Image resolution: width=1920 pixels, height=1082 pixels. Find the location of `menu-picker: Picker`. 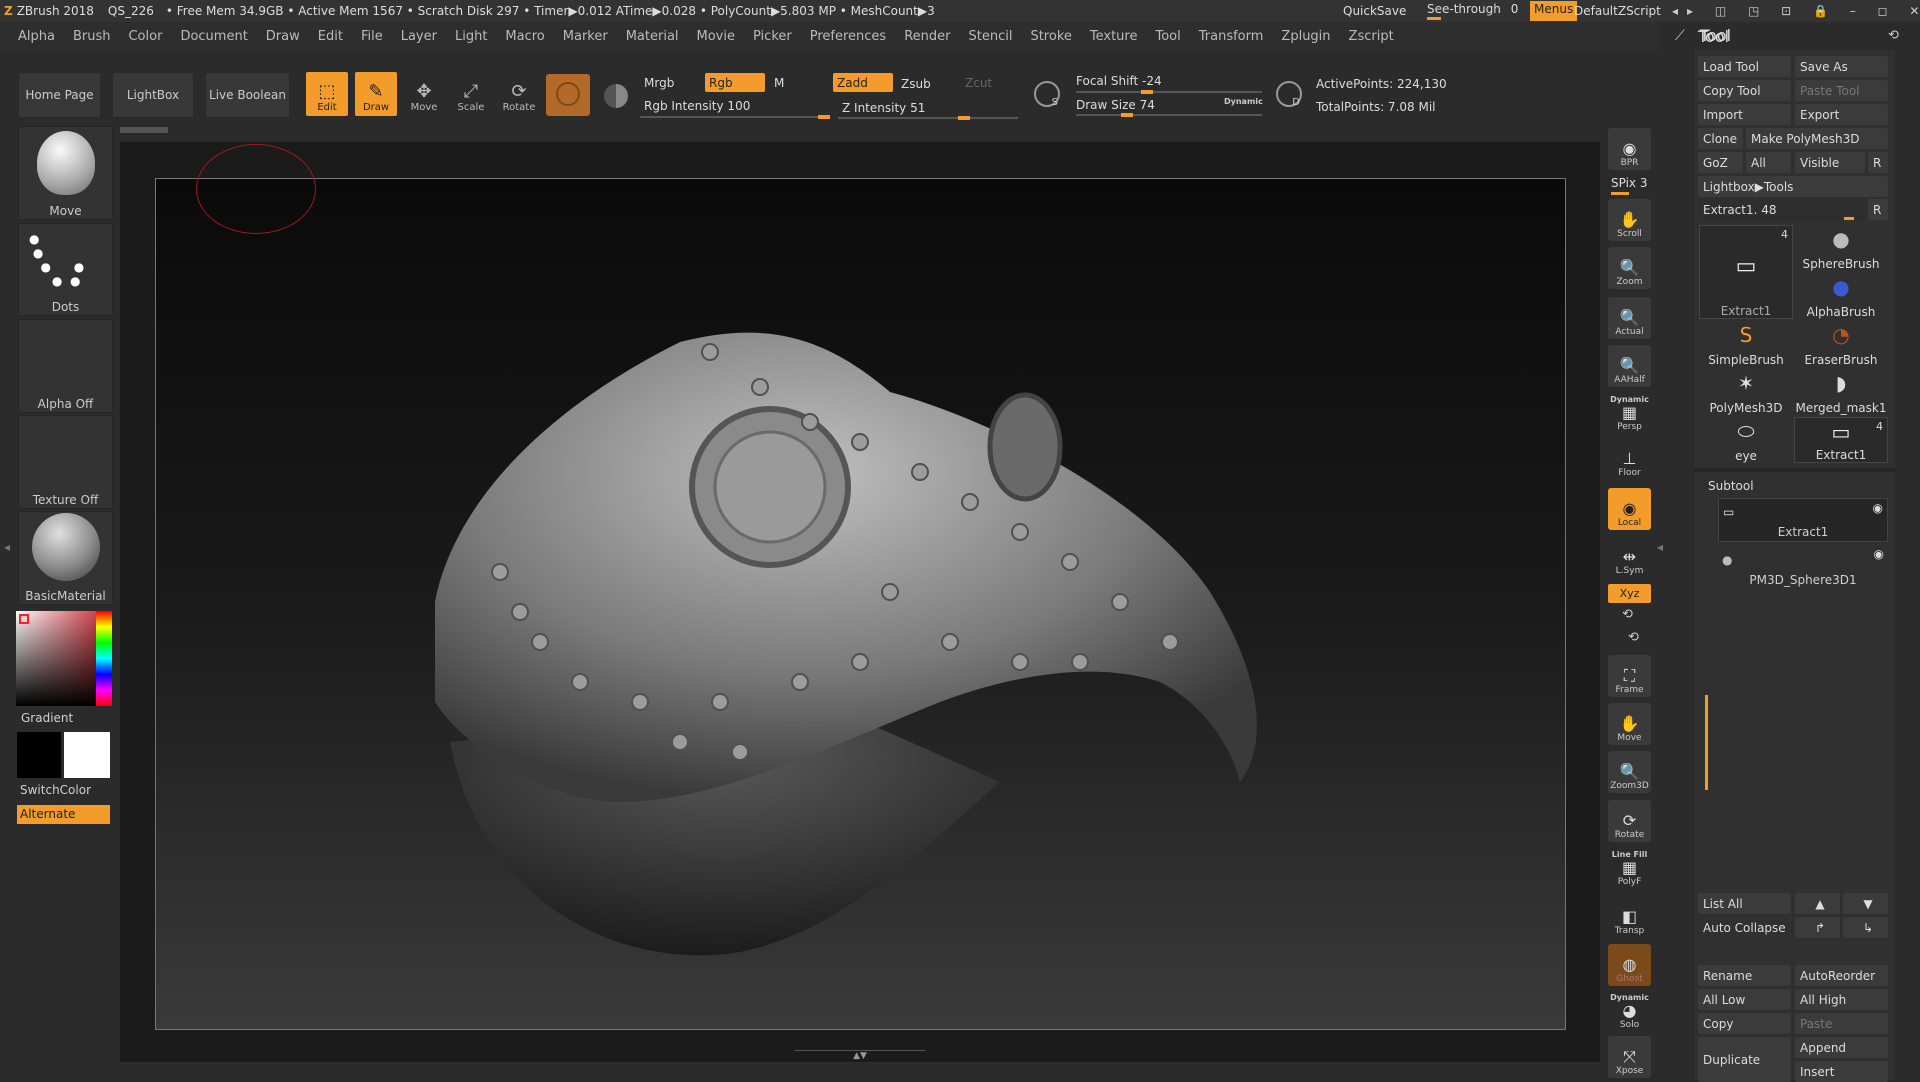

menu-picker: Picker is located at coordinates (772, 36).